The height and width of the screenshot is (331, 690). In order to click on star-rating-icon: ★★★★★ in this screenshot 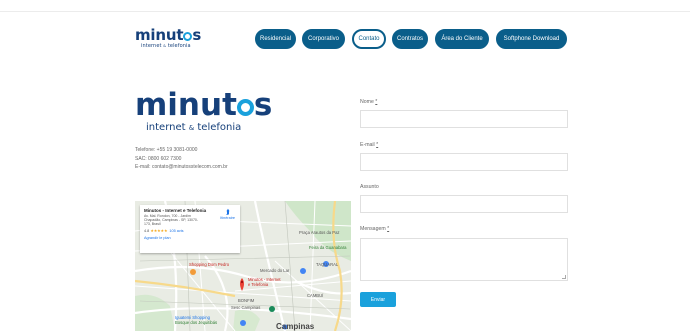, I will do `click(159, 230)`.